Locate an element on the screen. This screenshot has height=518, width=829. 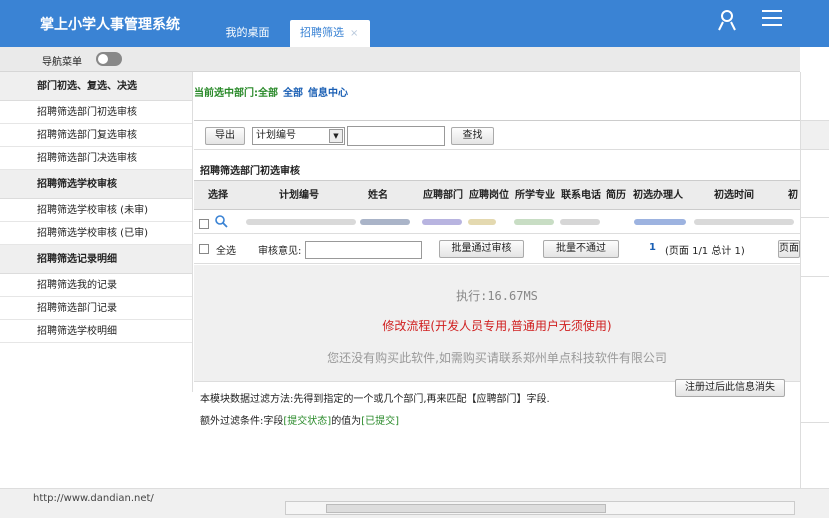
chevron-down-icon: ▼ is located at coordinates (336, 136).